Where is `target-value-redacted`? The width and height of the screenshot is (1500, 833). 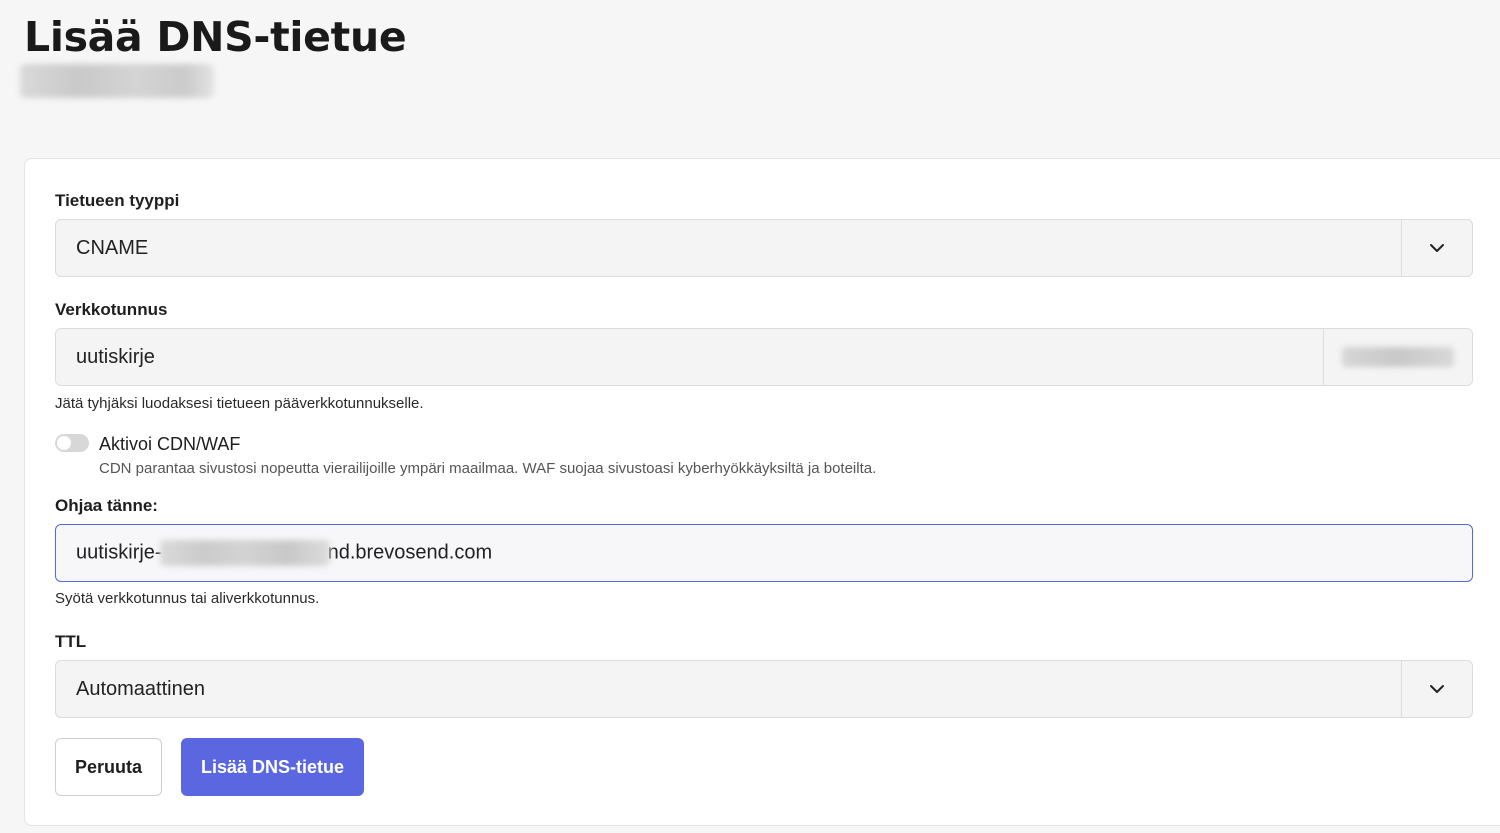 target-value-redacted is located at coordinates (244, 553).